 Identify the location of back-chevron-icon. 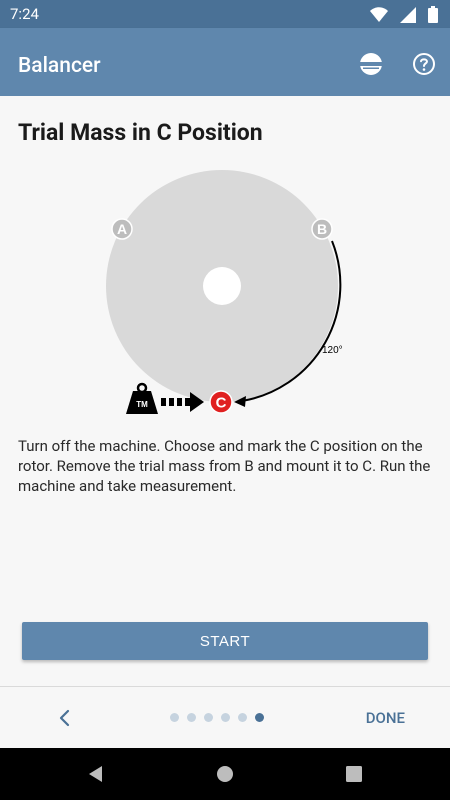
(65, 718).